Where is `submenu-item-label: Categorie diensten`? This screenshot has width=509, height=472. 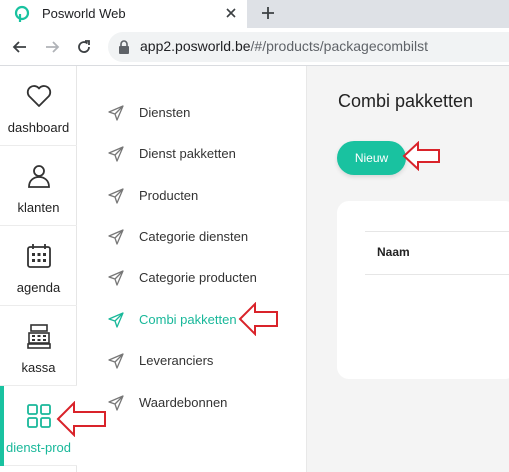
submenu-item-label: Categorie diensten is located at coordinates (194, 236).